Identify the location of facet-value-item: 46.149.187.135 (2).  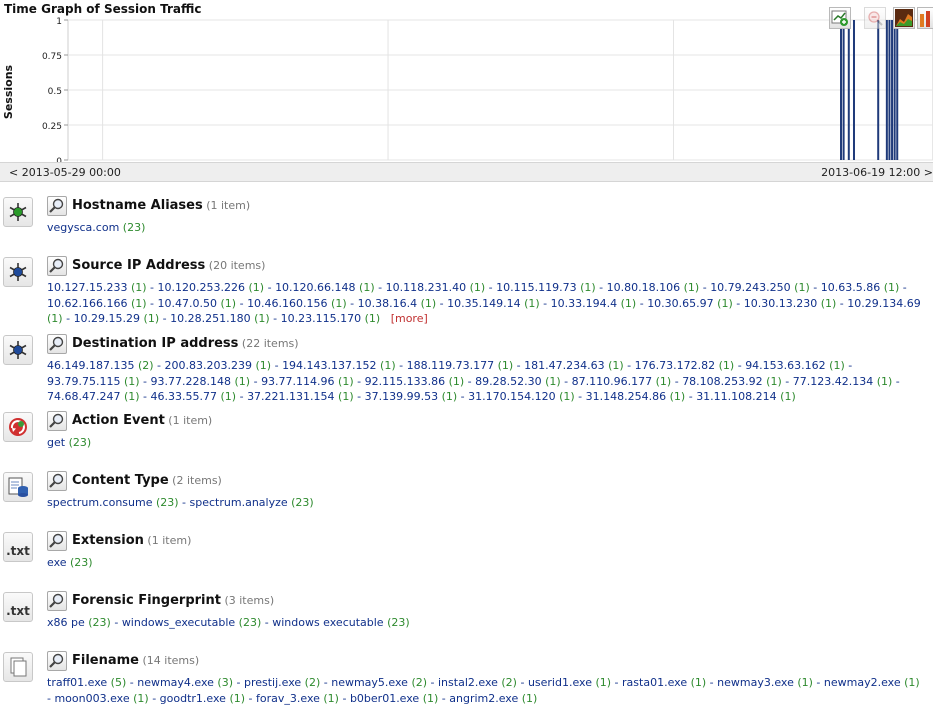
(100, 365).